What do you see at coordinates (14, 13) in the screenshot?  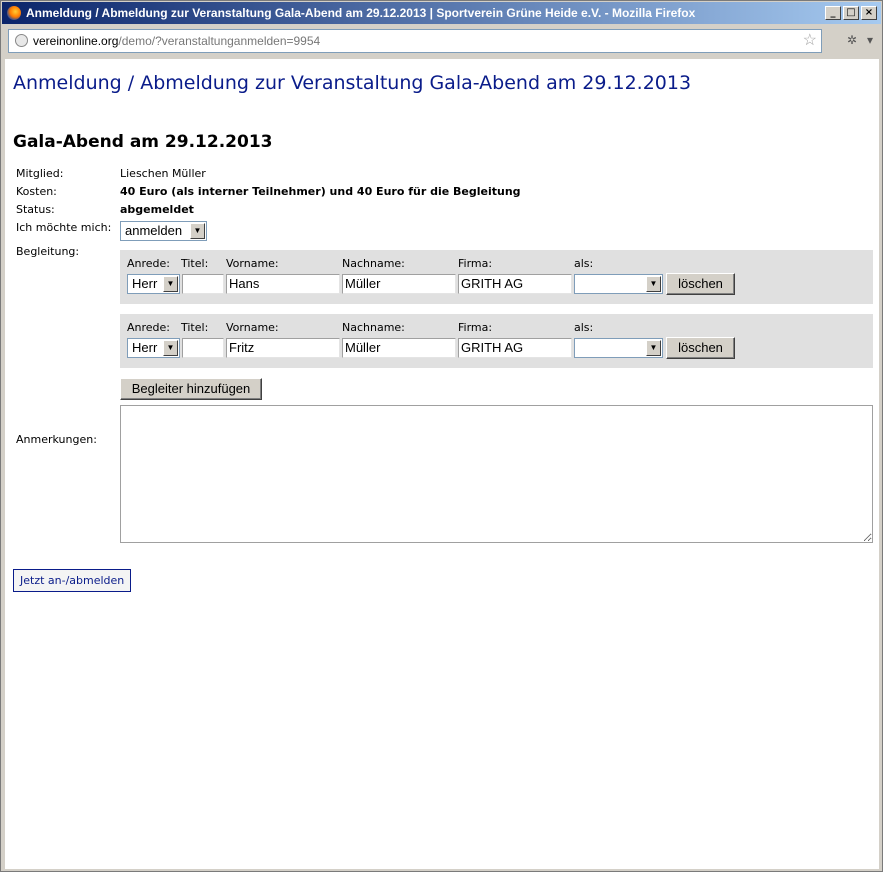 I see `firefox-icon` at bounding box center [14, 13].